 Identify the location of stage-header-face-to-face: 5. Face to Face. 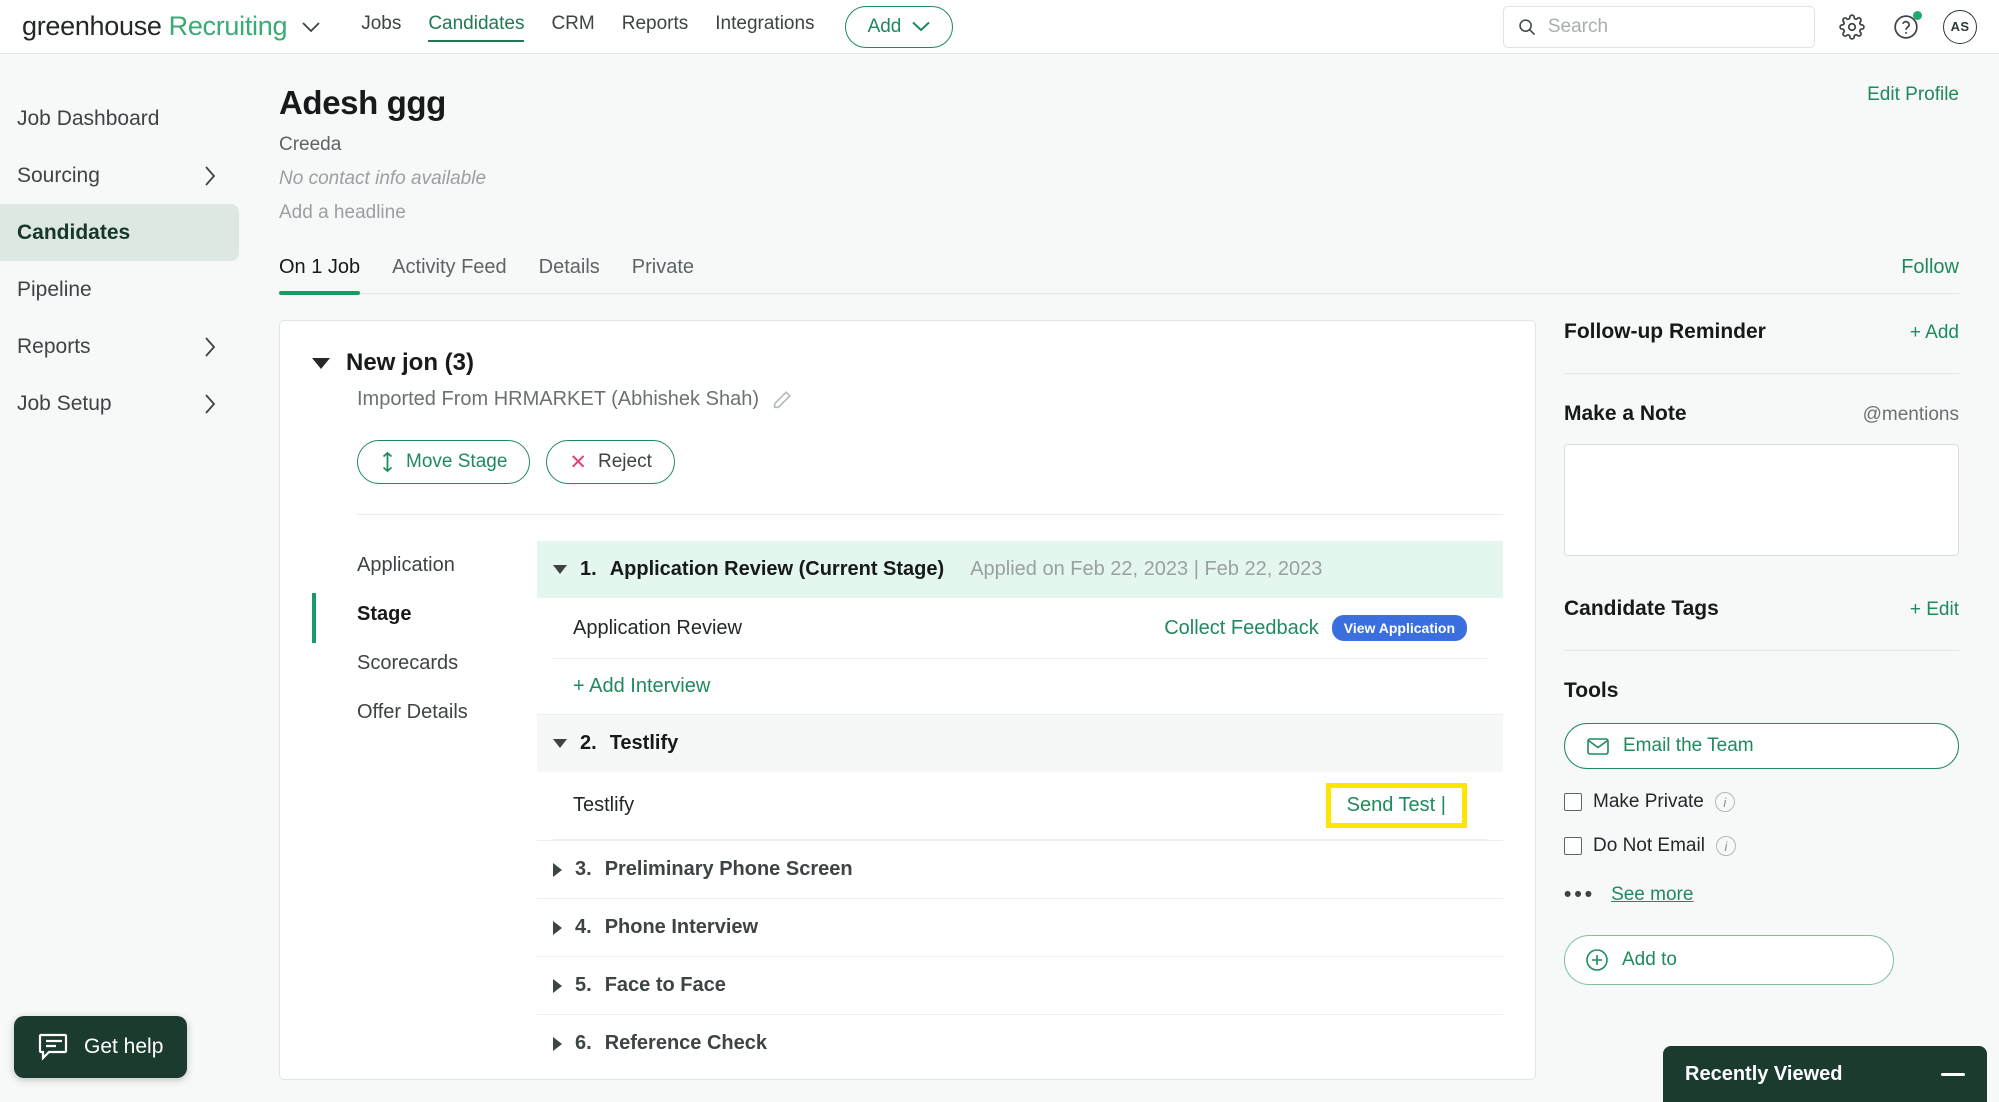
(1020, 985).